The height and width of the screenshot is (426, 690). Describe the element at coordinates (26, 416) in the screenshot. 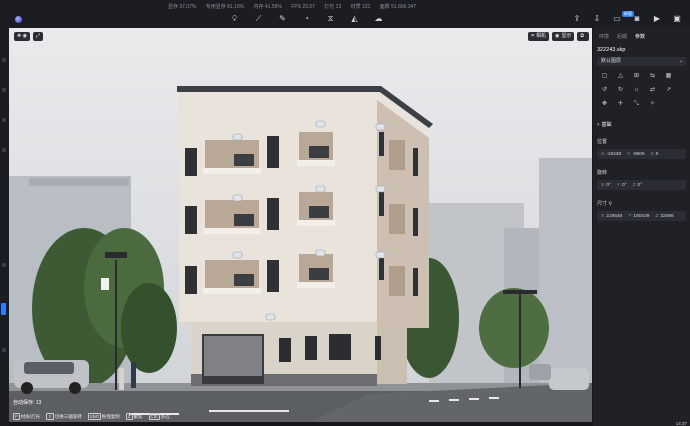

I see `hint: F 材质/灯光` at that location.